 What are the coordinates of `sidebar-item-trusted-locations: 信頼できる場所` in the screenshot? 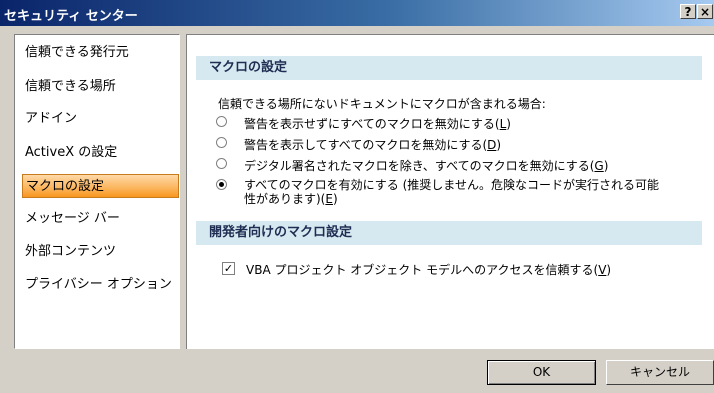 It's located at (100, 87).